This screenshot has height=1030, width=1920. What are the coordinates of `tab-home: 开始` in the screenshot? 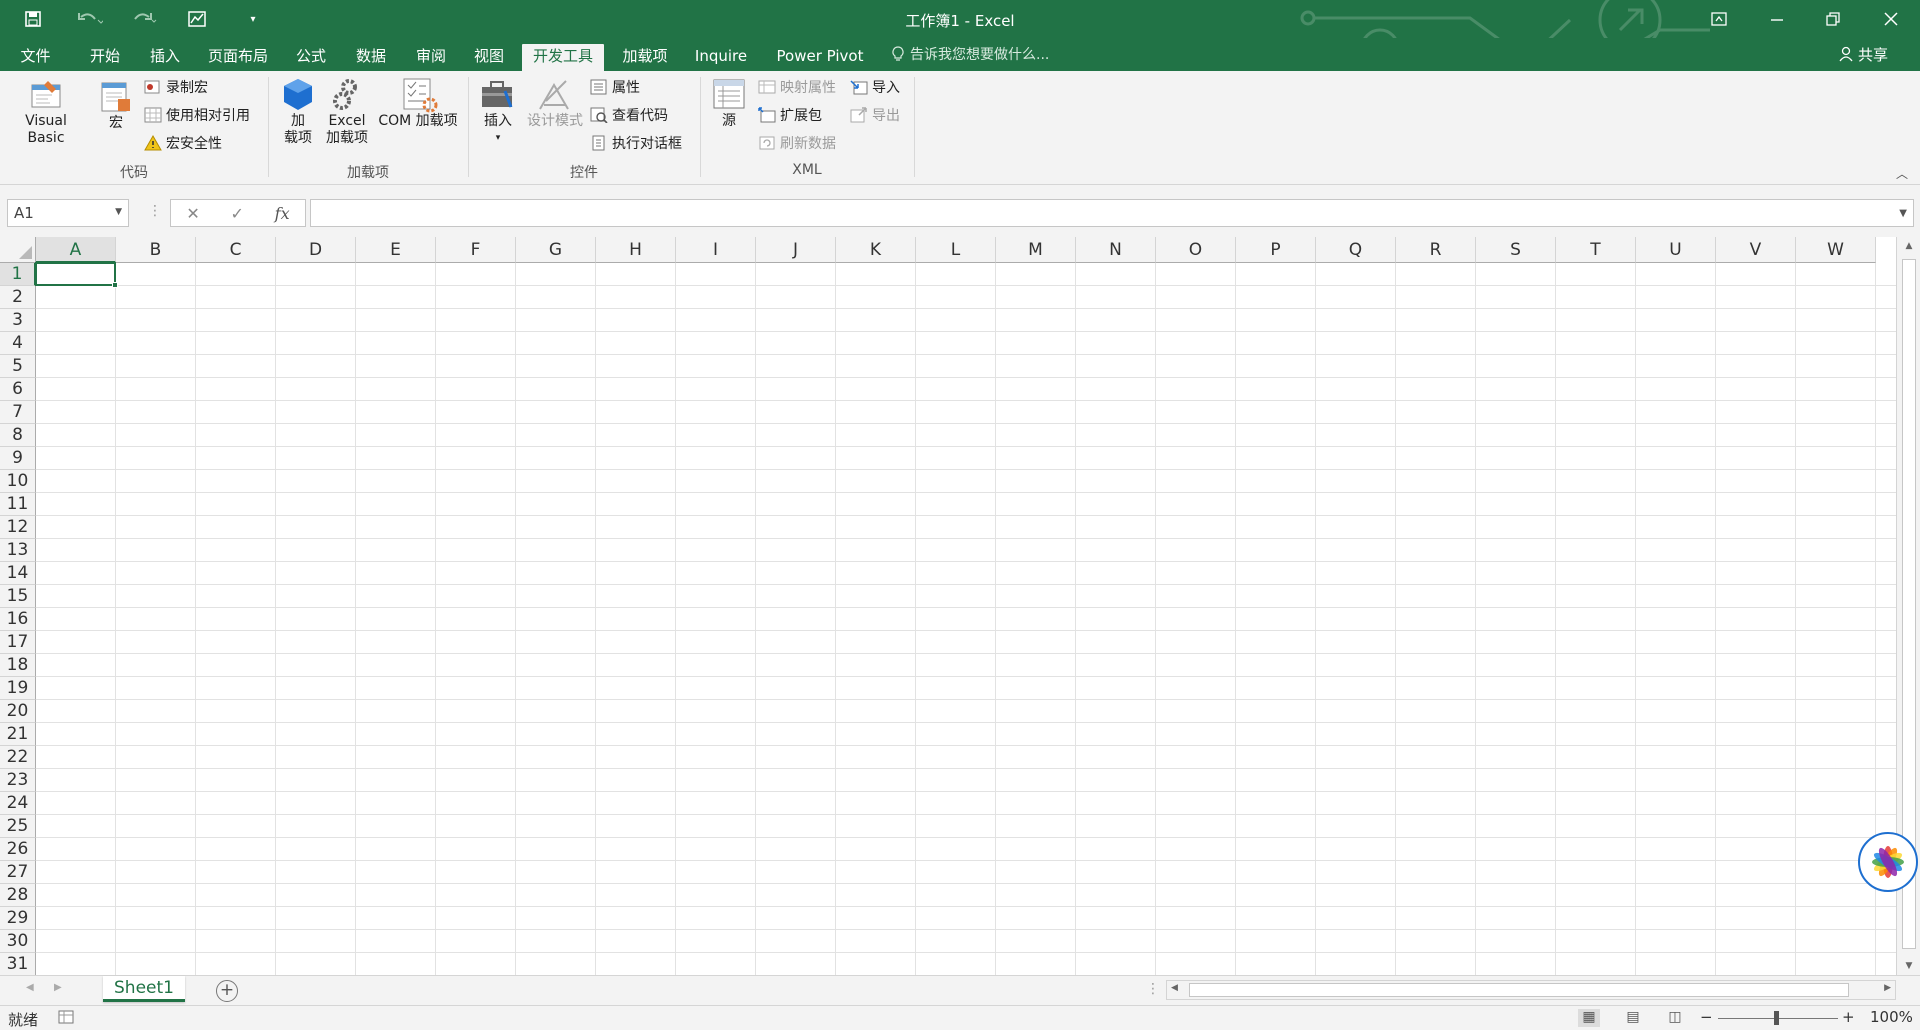 It's located at (105, 57).